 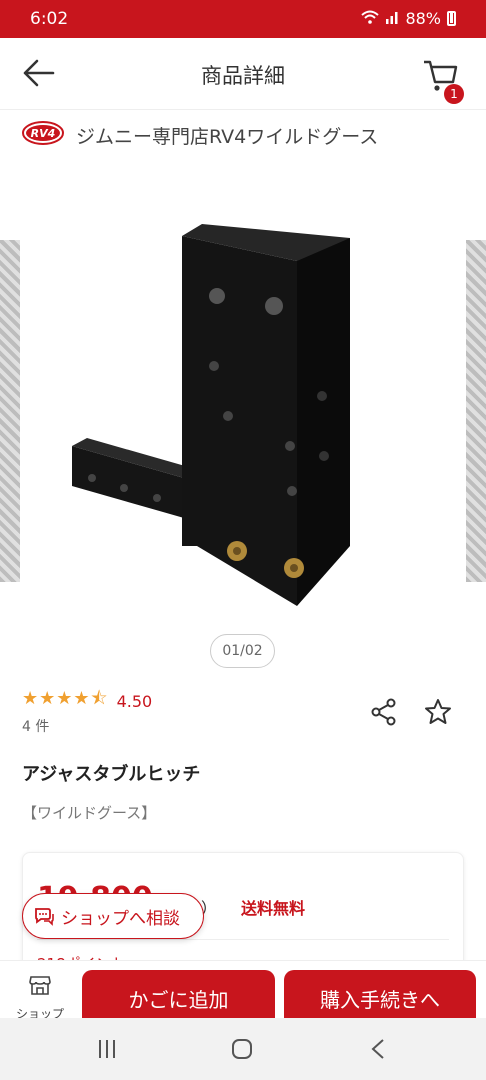 I want to click on review-count: 4 件, so click(x=35, y=726).